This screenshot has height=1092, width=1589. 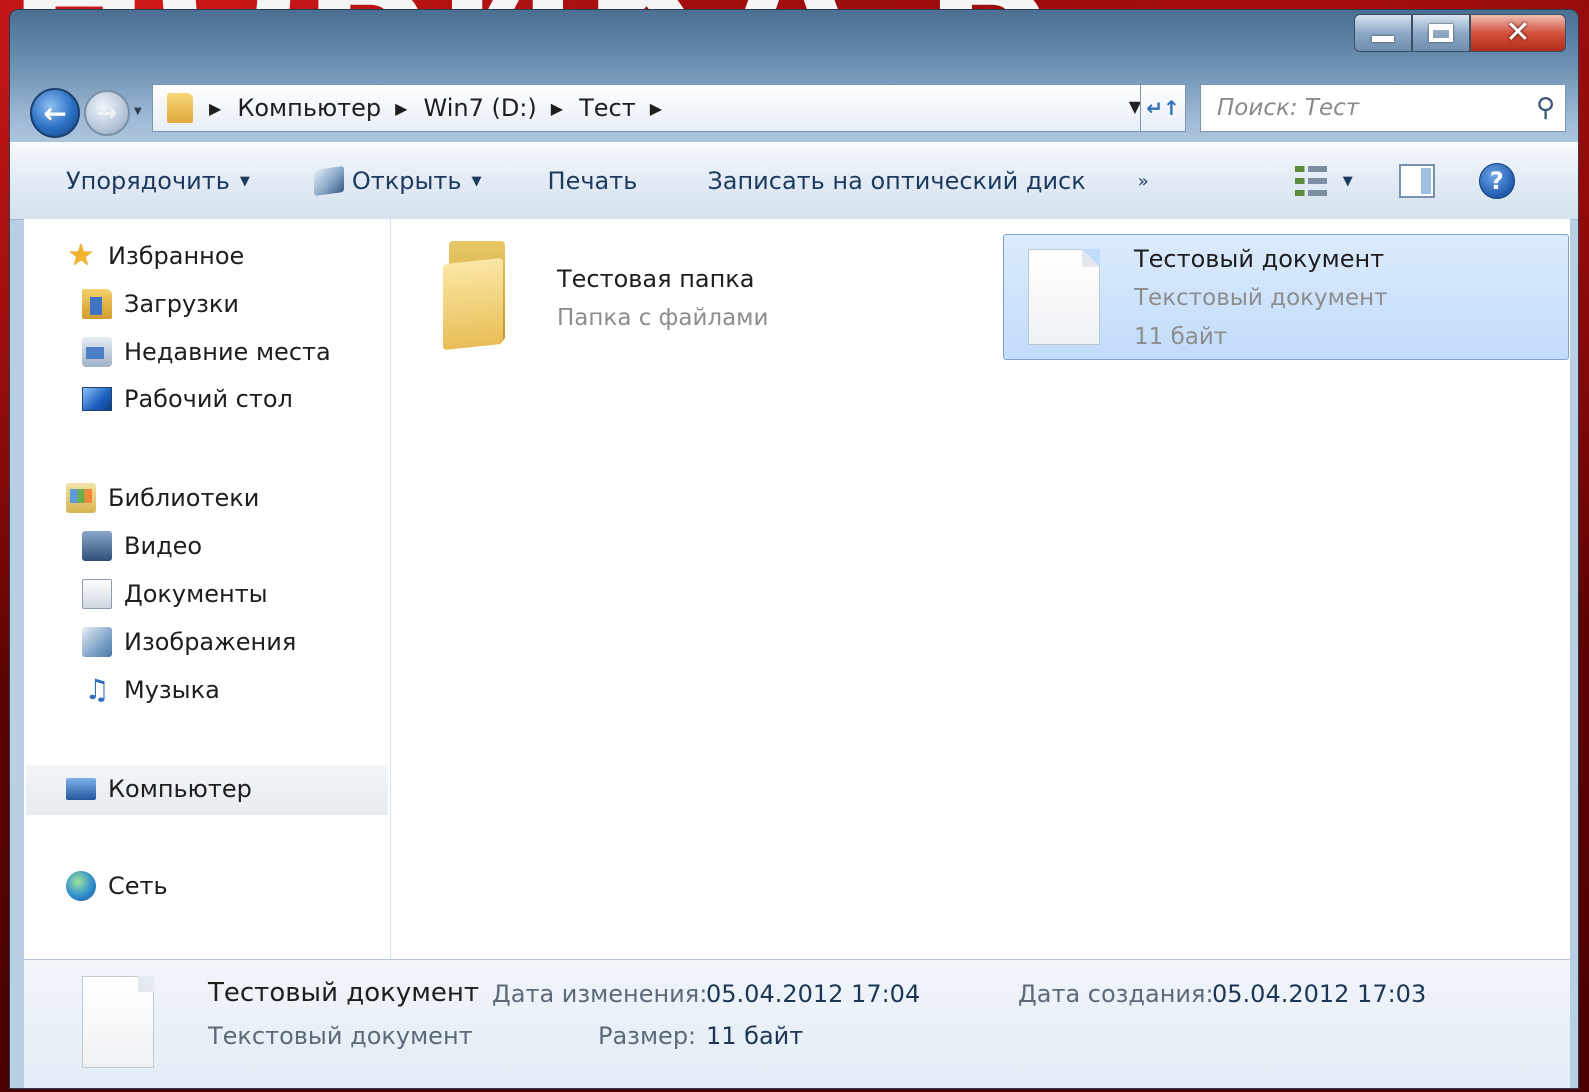 I want to click on help-icon: ?, so click(x=1496, y=181).